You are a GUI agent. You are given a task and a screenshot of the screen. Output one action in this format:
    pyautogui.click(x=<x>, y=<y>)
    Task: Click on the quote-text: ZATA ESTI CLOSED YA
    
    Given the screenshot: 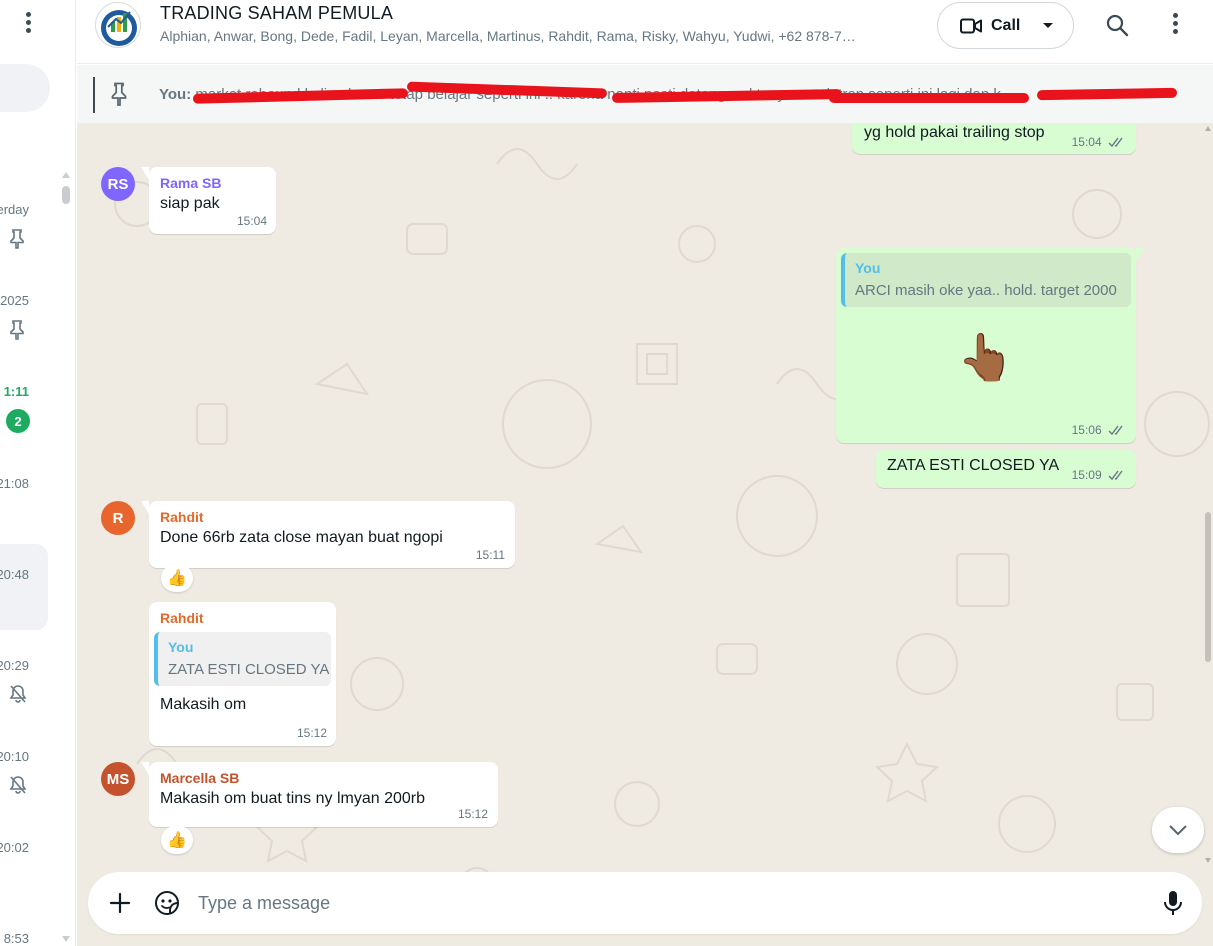 What is the action you would take?
    pyautogui.click(x=249, y=669)
    